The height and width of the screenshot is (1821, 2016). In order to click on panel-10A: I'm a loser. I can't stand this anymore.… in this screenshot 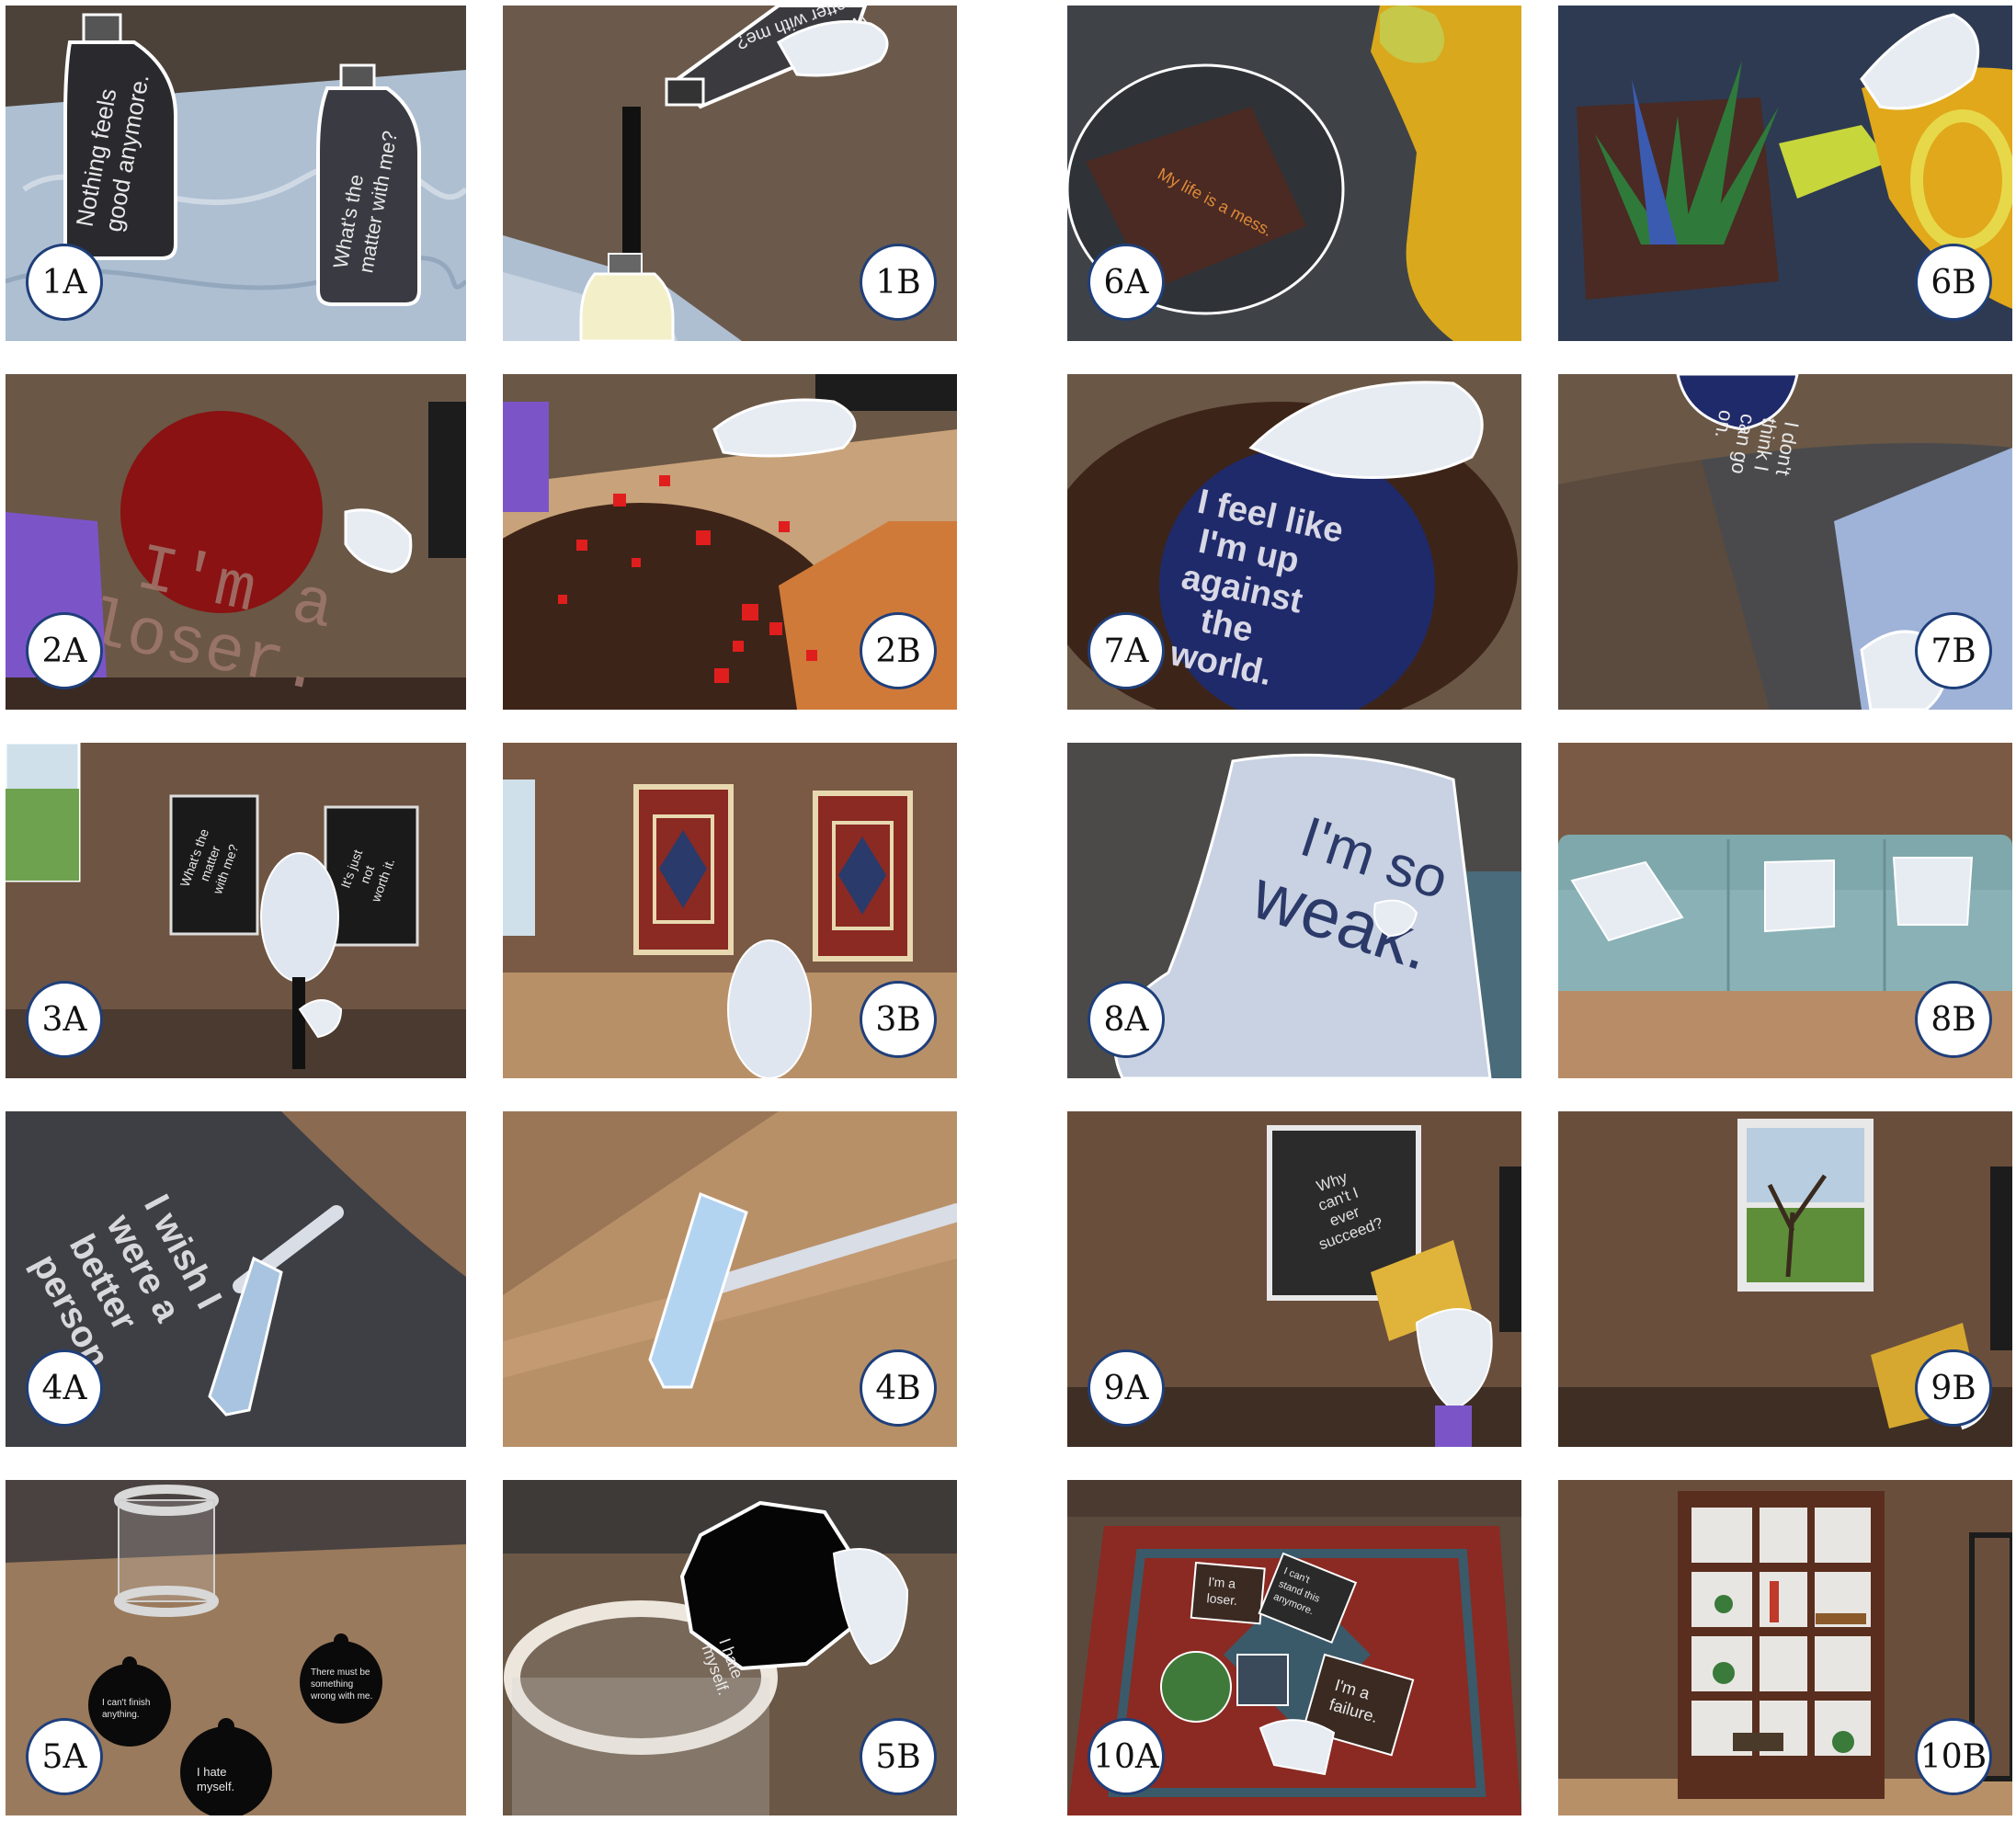, I will do `click(1294, 1647)`.